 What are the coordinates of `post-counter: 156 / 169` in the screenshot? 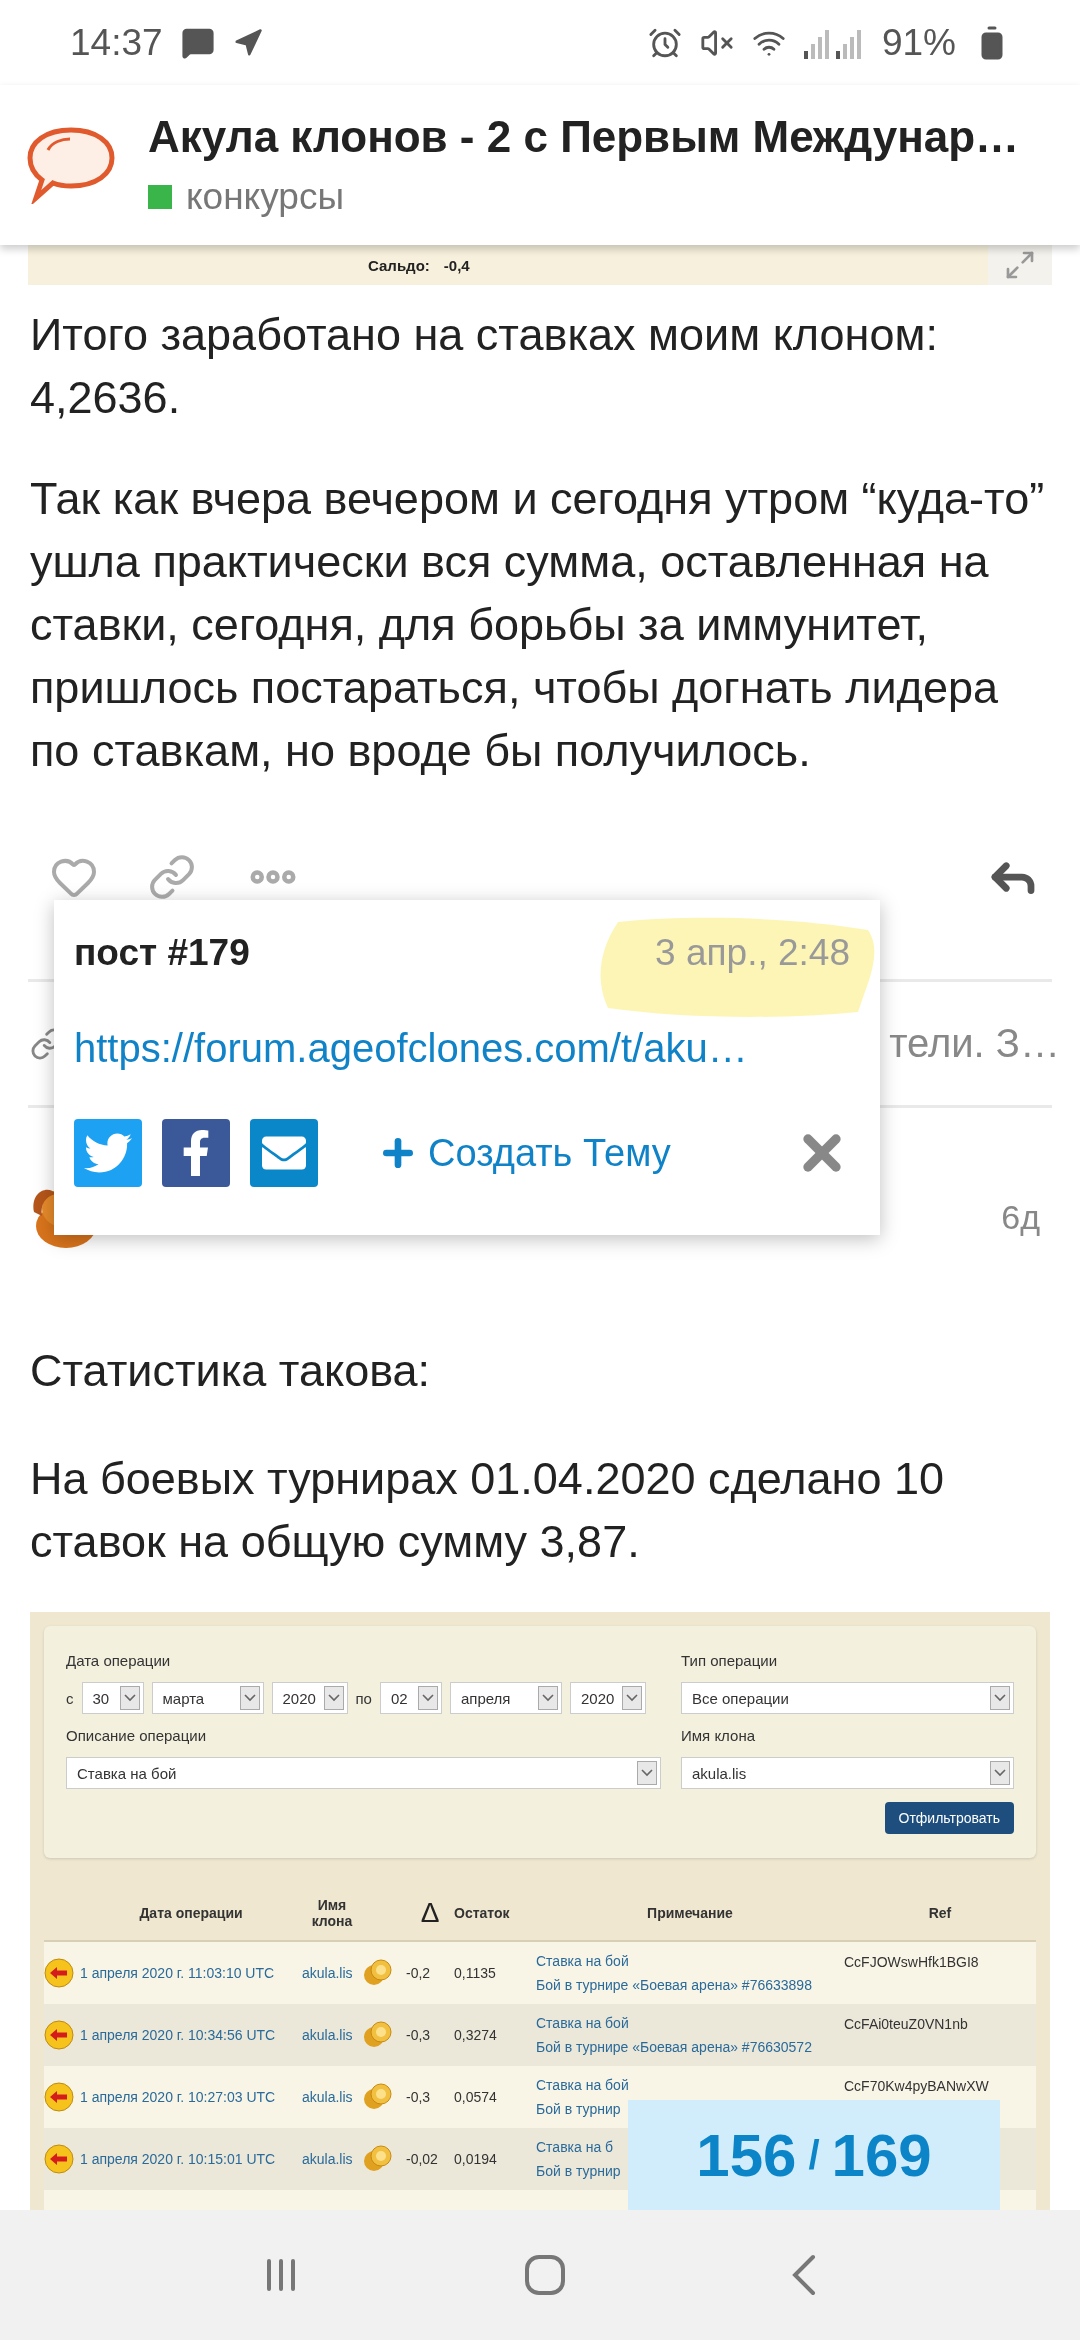 It's located at (814, 2155).